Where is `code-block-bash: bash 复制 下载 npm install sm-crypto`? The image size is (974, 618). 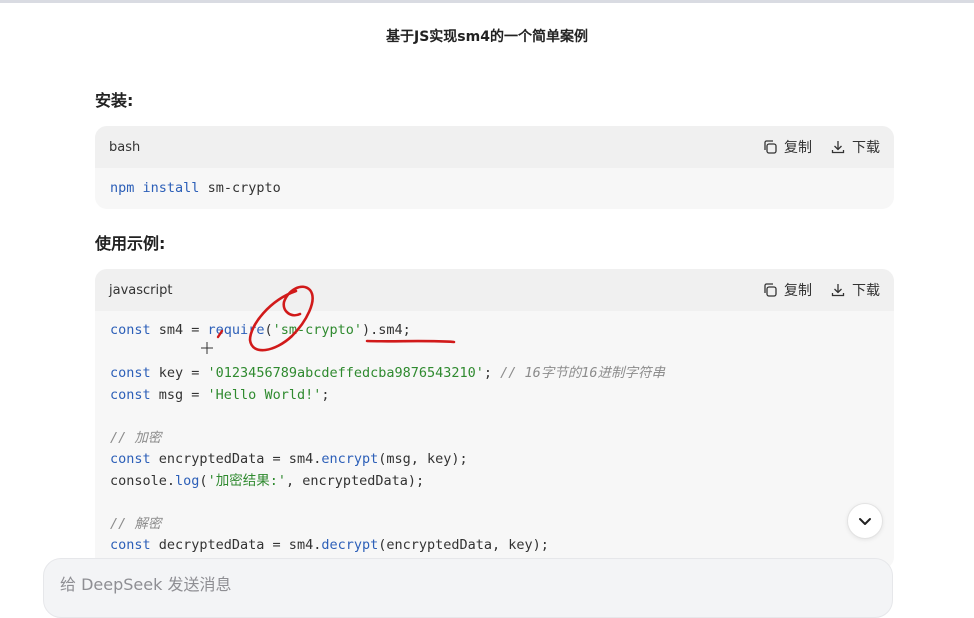 code-block-bash: bash 复制 下载 npm install sm-crypto is located at coordinates (494, 167).